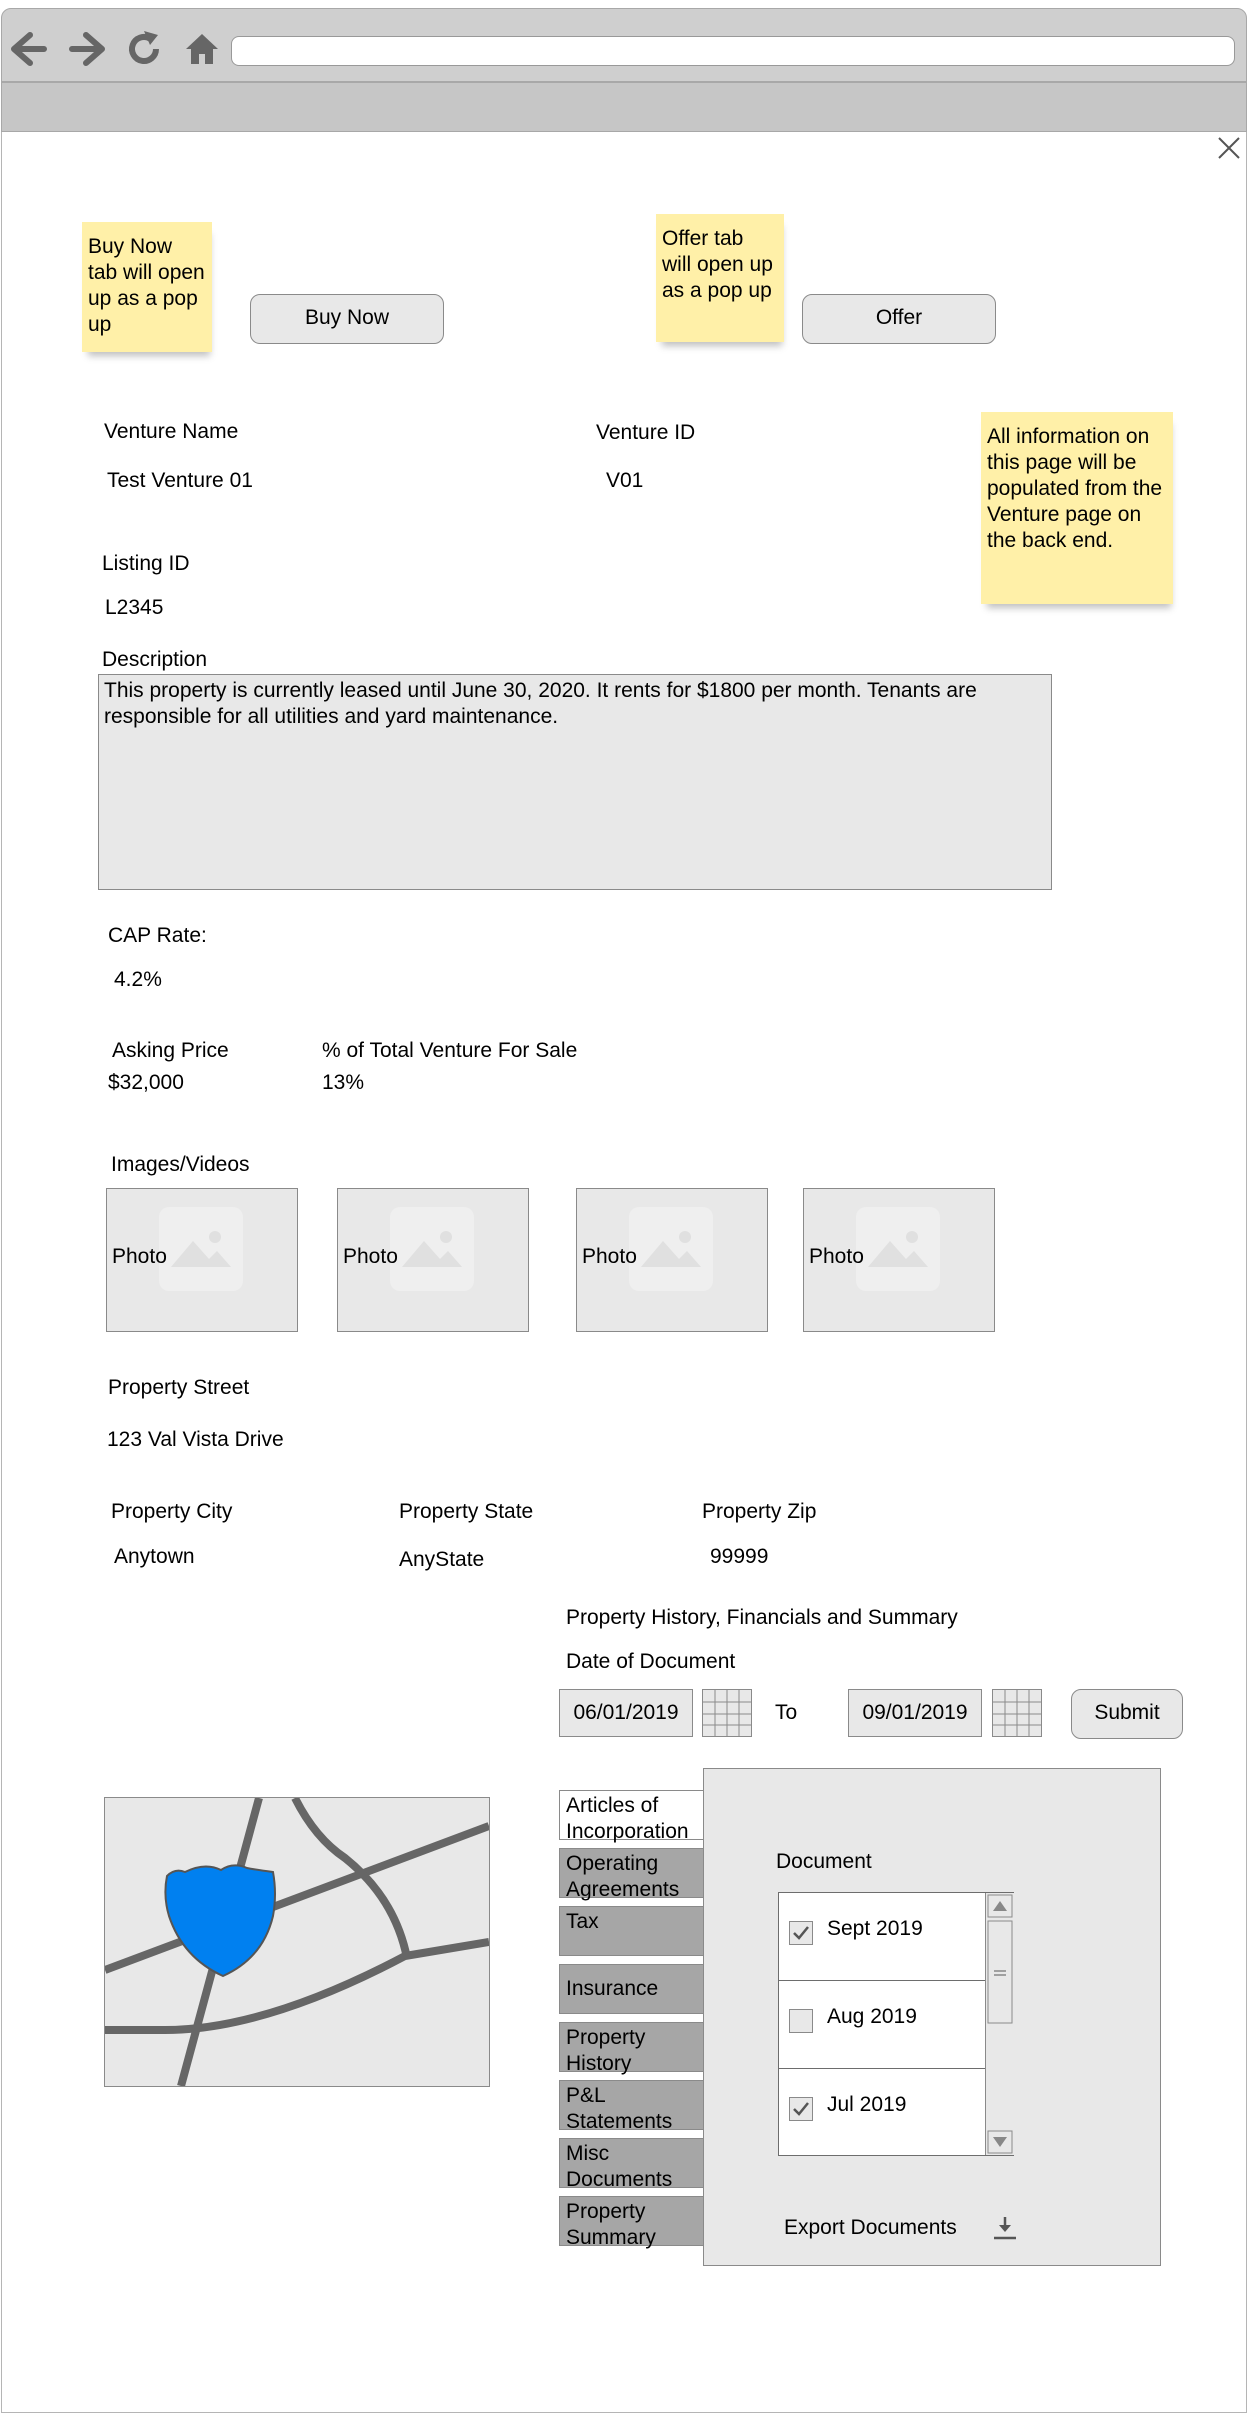 This screenshot has width=1247, height=2414. Describe the element at coordinates (157, 935) in the screenshot. I see `cap-rate-label: CAP Rate:` at that location.